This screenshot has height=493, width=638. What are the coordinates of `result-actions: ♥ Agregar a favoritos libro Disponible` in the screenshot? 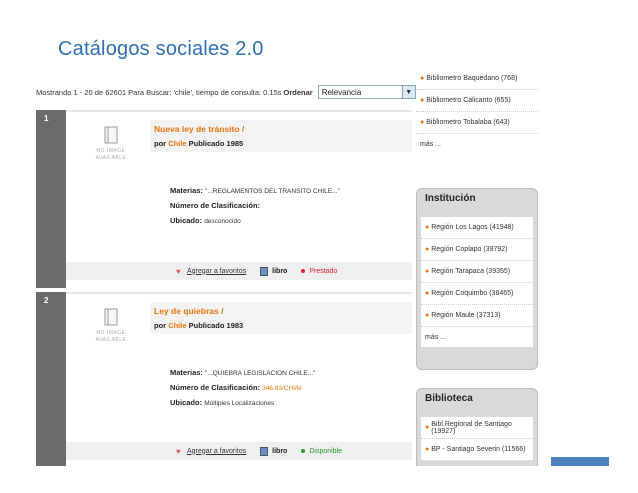 It's located at (239, 451).